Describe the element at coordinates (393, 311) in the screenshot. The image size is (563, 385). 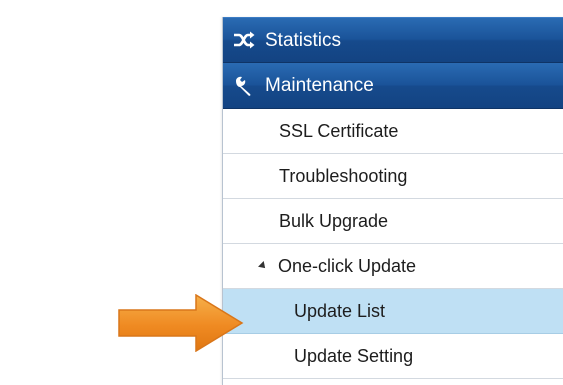
I see `menu-update-list: Update List` at that location.